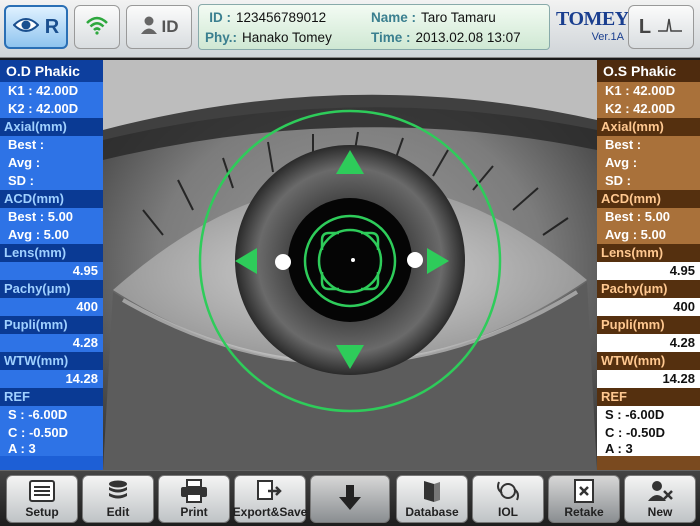 The width and height of the screenshot is (700, 526). Describe the element at coordinates (350, 162) in the screenshot. I see `arrow-up-icon` at that location.